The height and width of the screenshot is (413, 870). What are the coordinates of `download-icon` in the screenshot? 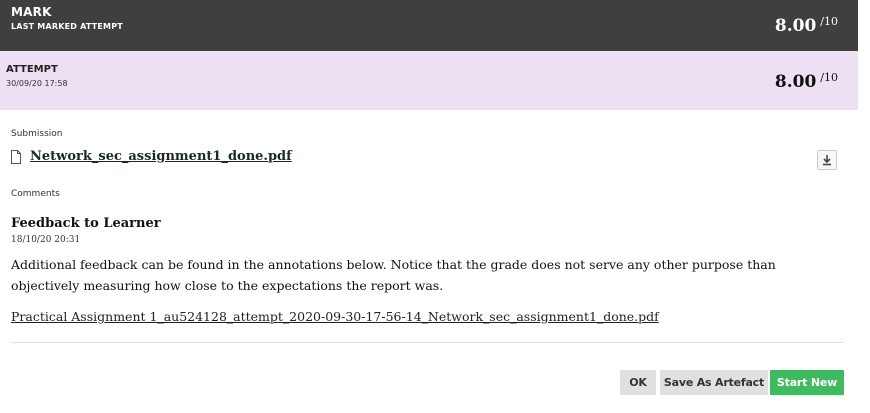 It's located at (827, 159).